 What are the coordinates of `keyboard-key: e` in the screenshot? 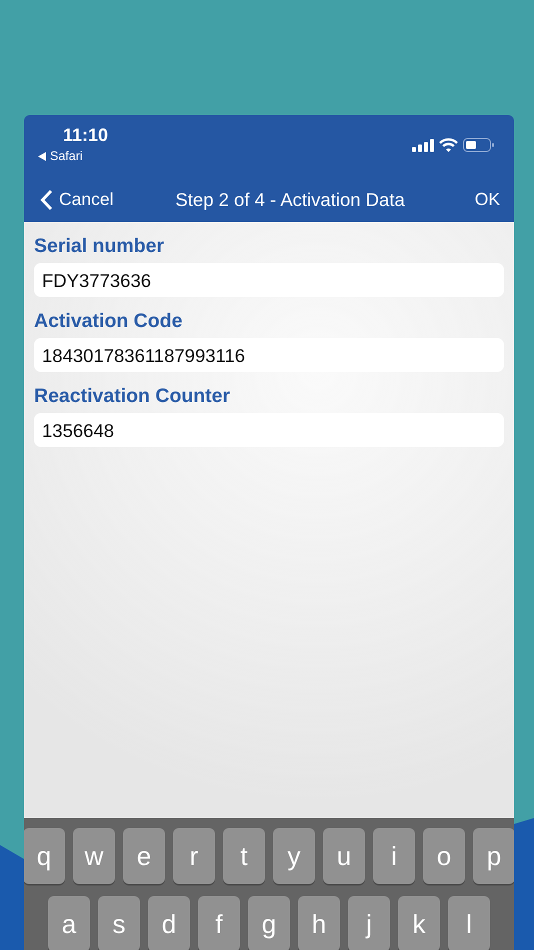 It's located at (144, 856).